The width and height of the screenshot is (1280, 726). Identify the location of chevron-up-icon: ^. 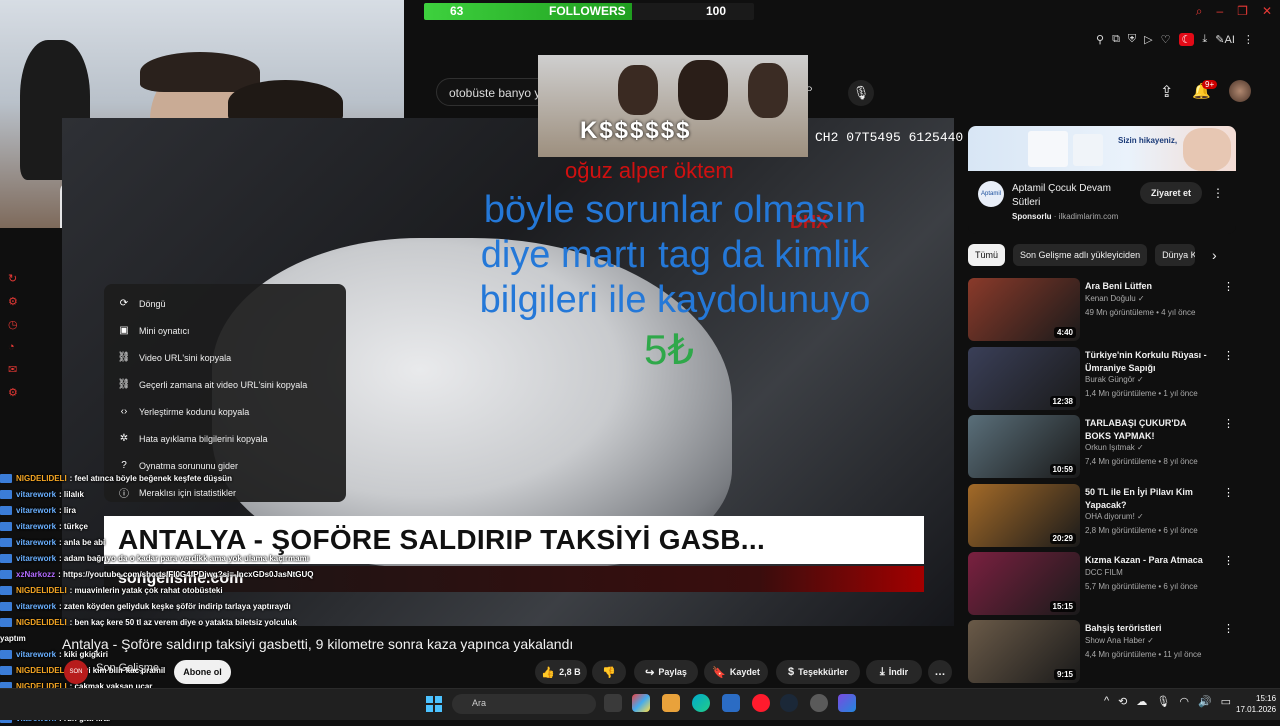
(1106, 701).